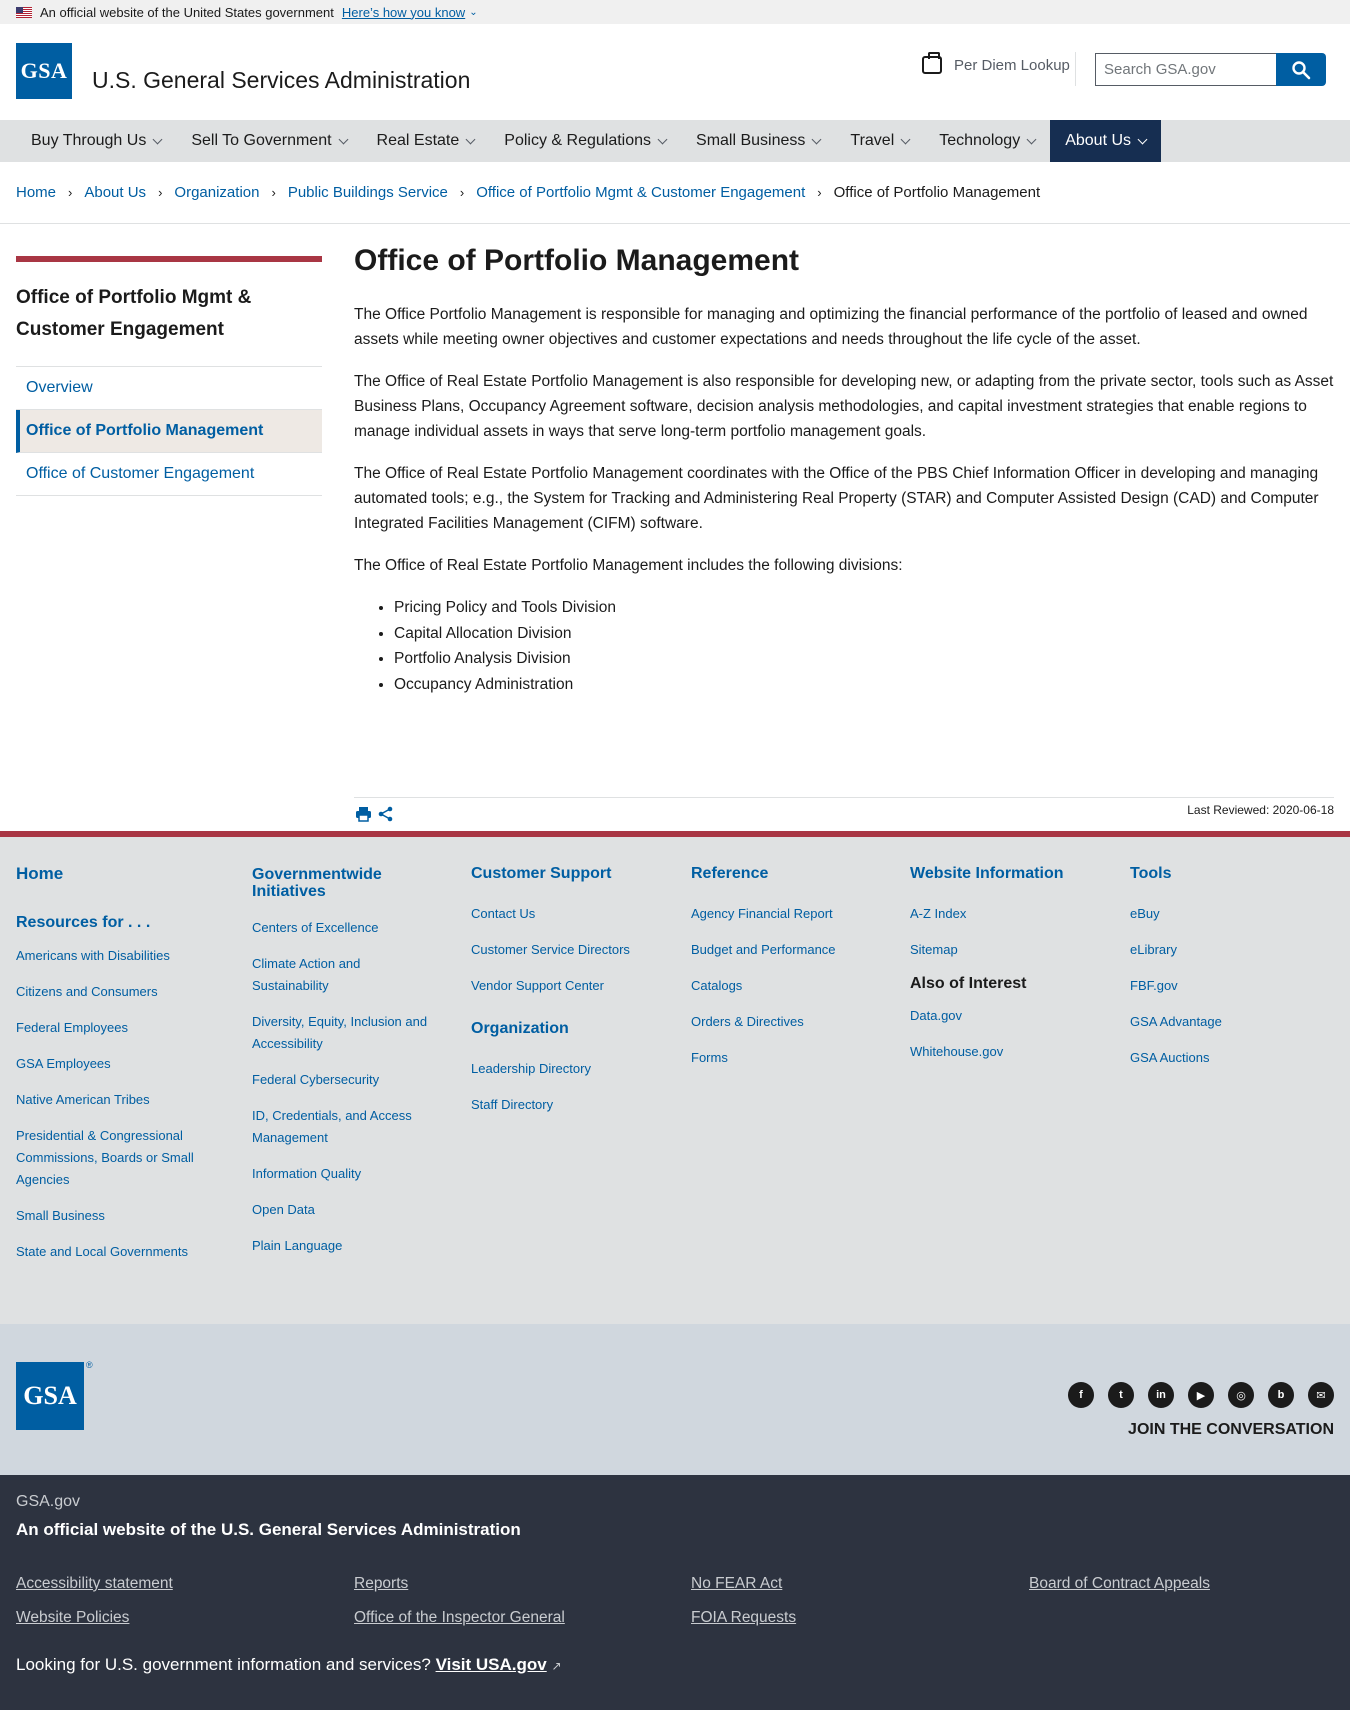 The image size is (1350, 1710). I want to click on youtube-icon: ▶, so click(1201, 1395).